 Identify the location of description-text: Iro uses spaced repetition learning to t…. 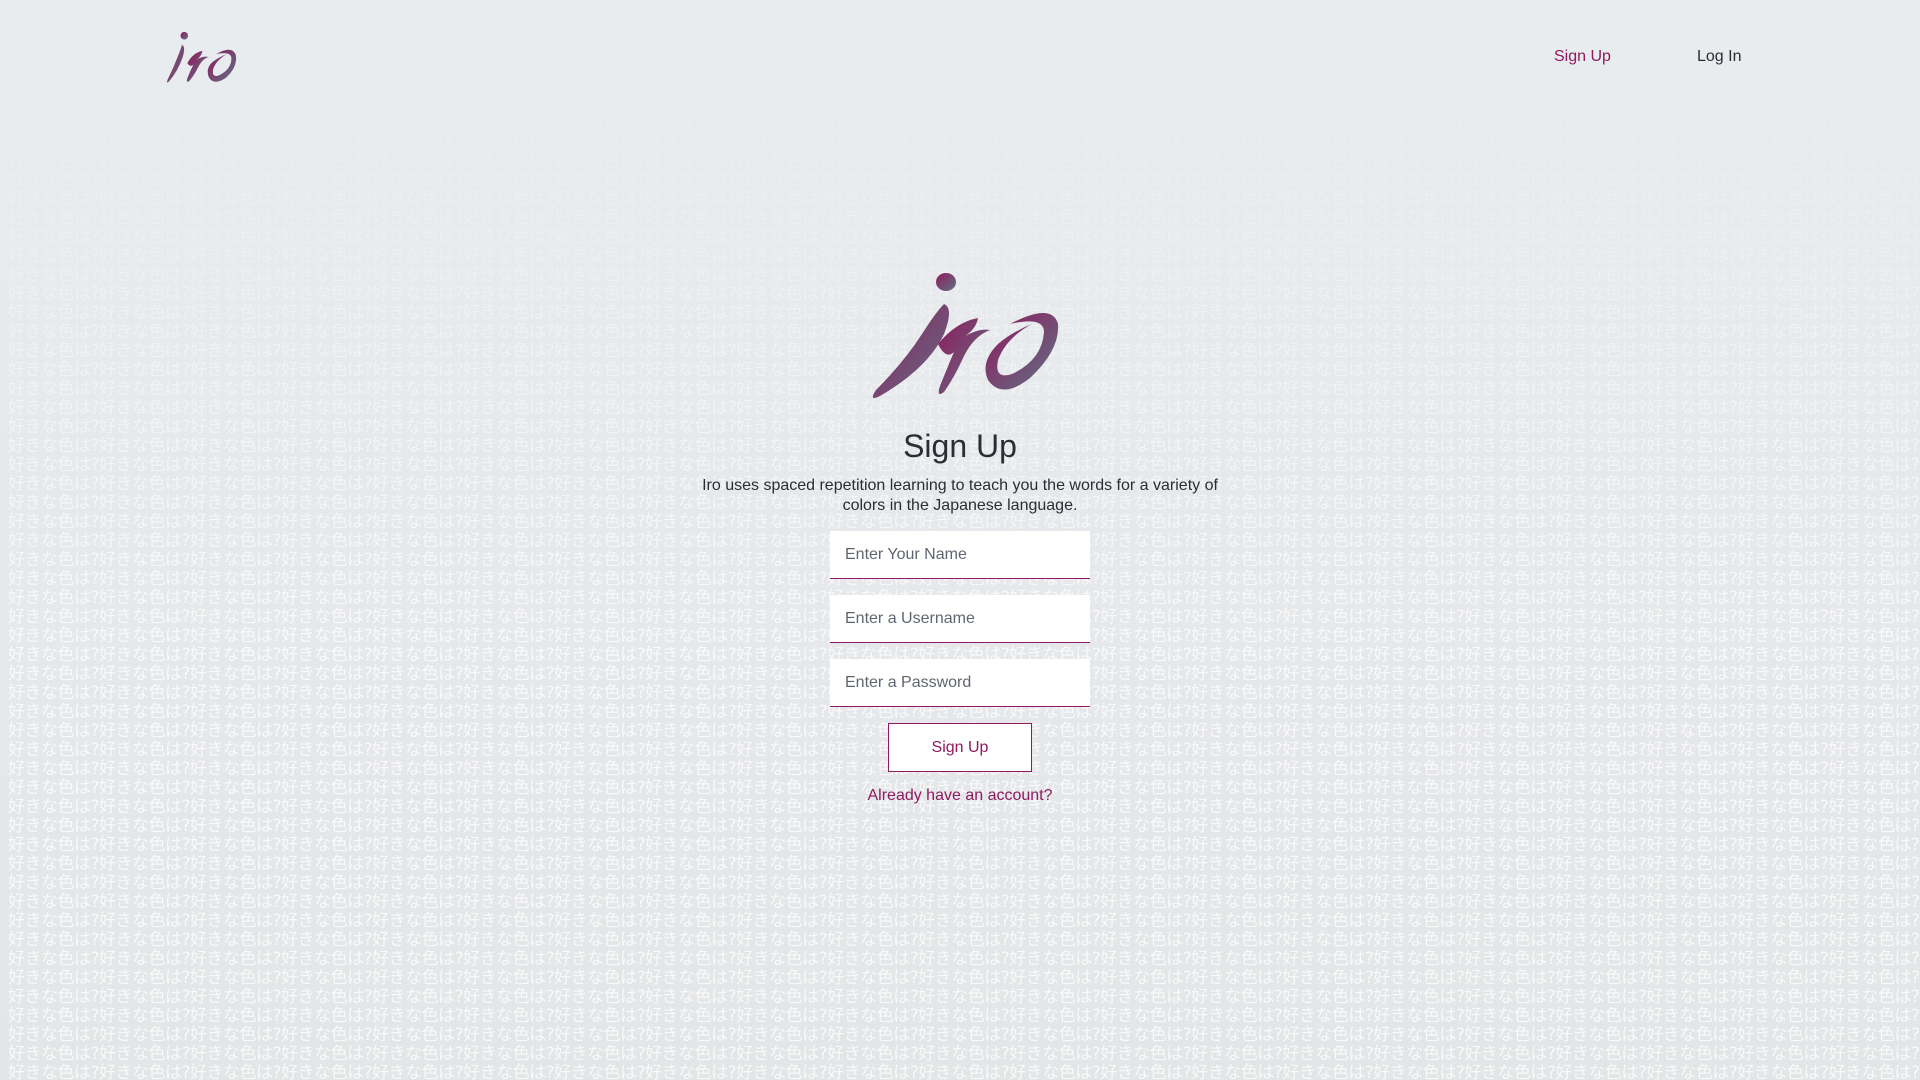
(960, 495).